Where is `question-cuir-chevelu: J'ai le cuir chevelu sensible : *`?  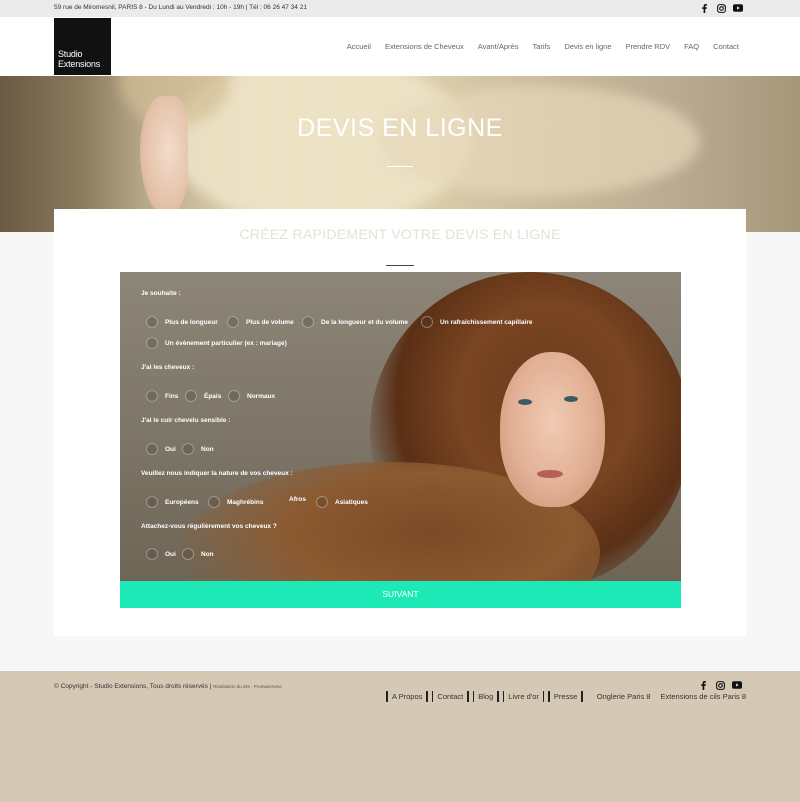 question-cuir-chevelu: J'ai le cuir chevelu sensible : * is located at coordinates (188, 420).